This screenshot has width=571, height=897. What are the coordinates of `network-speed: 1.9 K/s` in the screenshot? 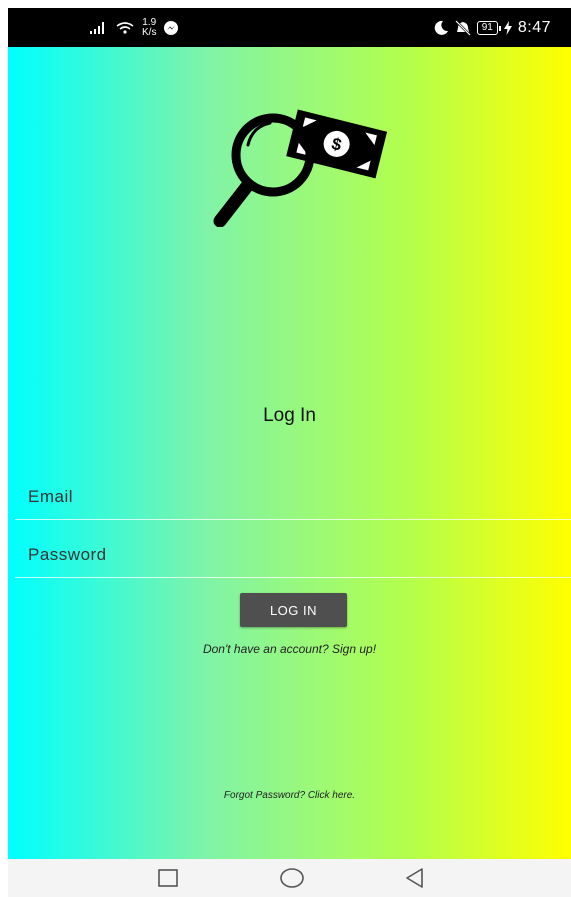 It's located at (149, 27).